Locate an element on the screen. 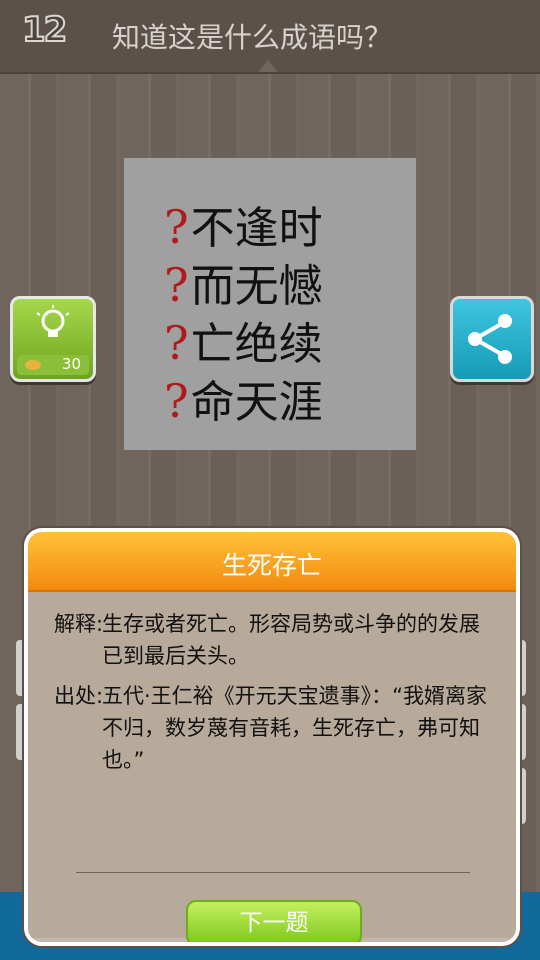 Image resolution: width=540 pixels, height=960 pixels. level-number: 12 is located at coordinates (44, 30).